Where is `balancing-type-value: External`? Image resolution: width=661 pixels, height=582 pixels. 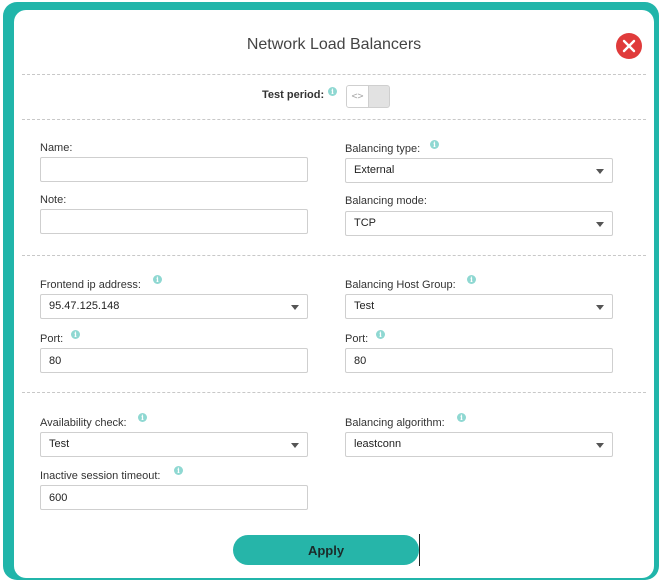
balancing-type-value: External is located at coordinates (374, 170).